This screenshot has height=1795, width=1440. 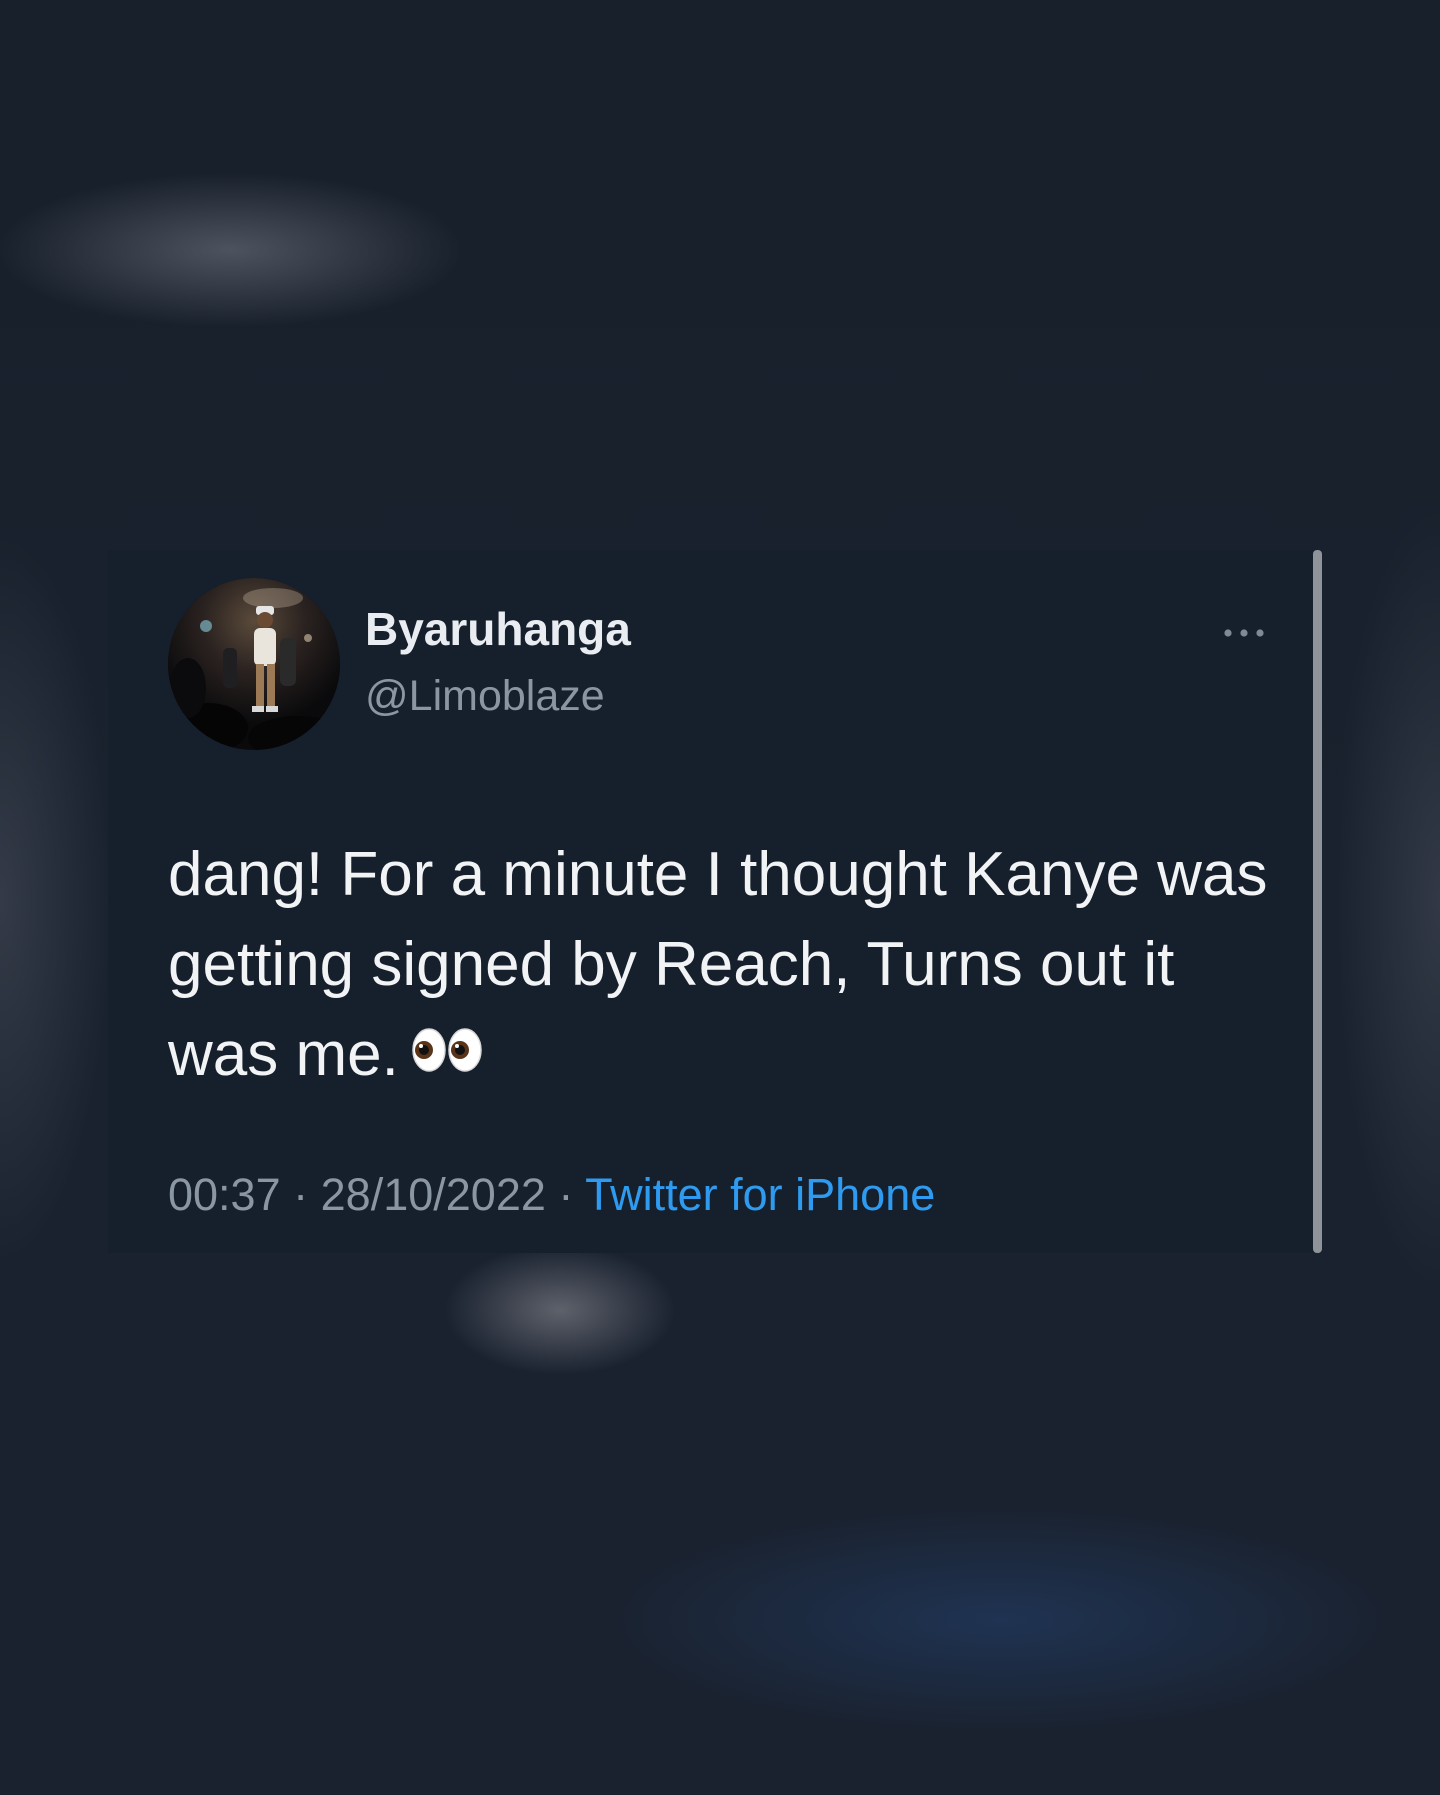 What do you see at coordinates (447, 1053) in the screenshot?
I see `eyes-emoji-icon` at bounding box center [447, 1053].